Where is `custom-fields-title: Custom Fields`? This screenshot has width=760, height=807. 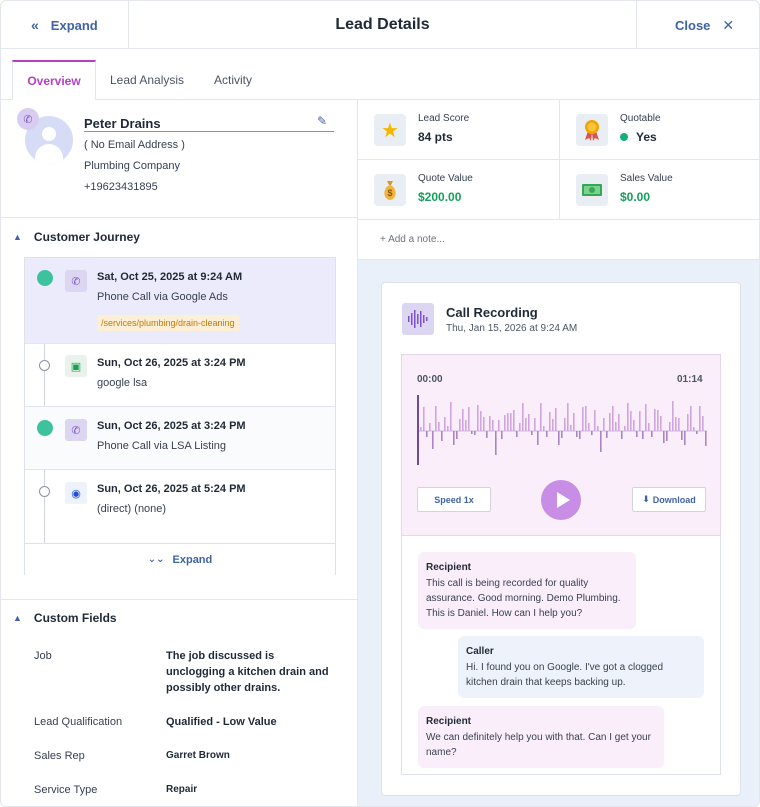 custom-fields-title: Custom Fields is located at coordinates (75, 618).